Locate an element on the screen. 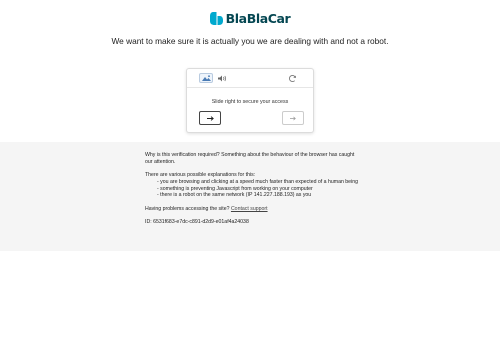 The width and height of the screenshot is (500, 348). tab-audio-challenge is located at coordinates (222, 78).